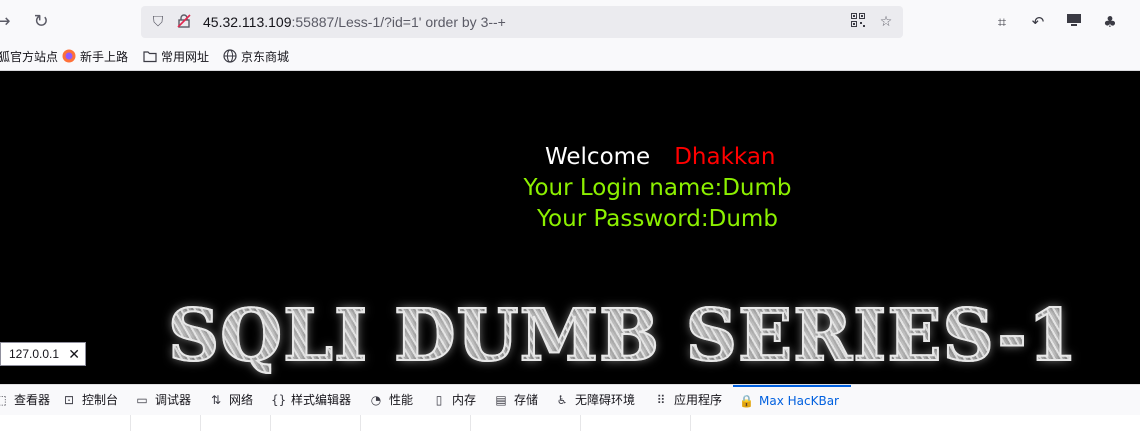 This screenshot has width=1140, height=431. What do you see at coordinates (1038, 22) in the screenshot?
I see `undo-icon: ↶` at bounding box center [1038, 22].